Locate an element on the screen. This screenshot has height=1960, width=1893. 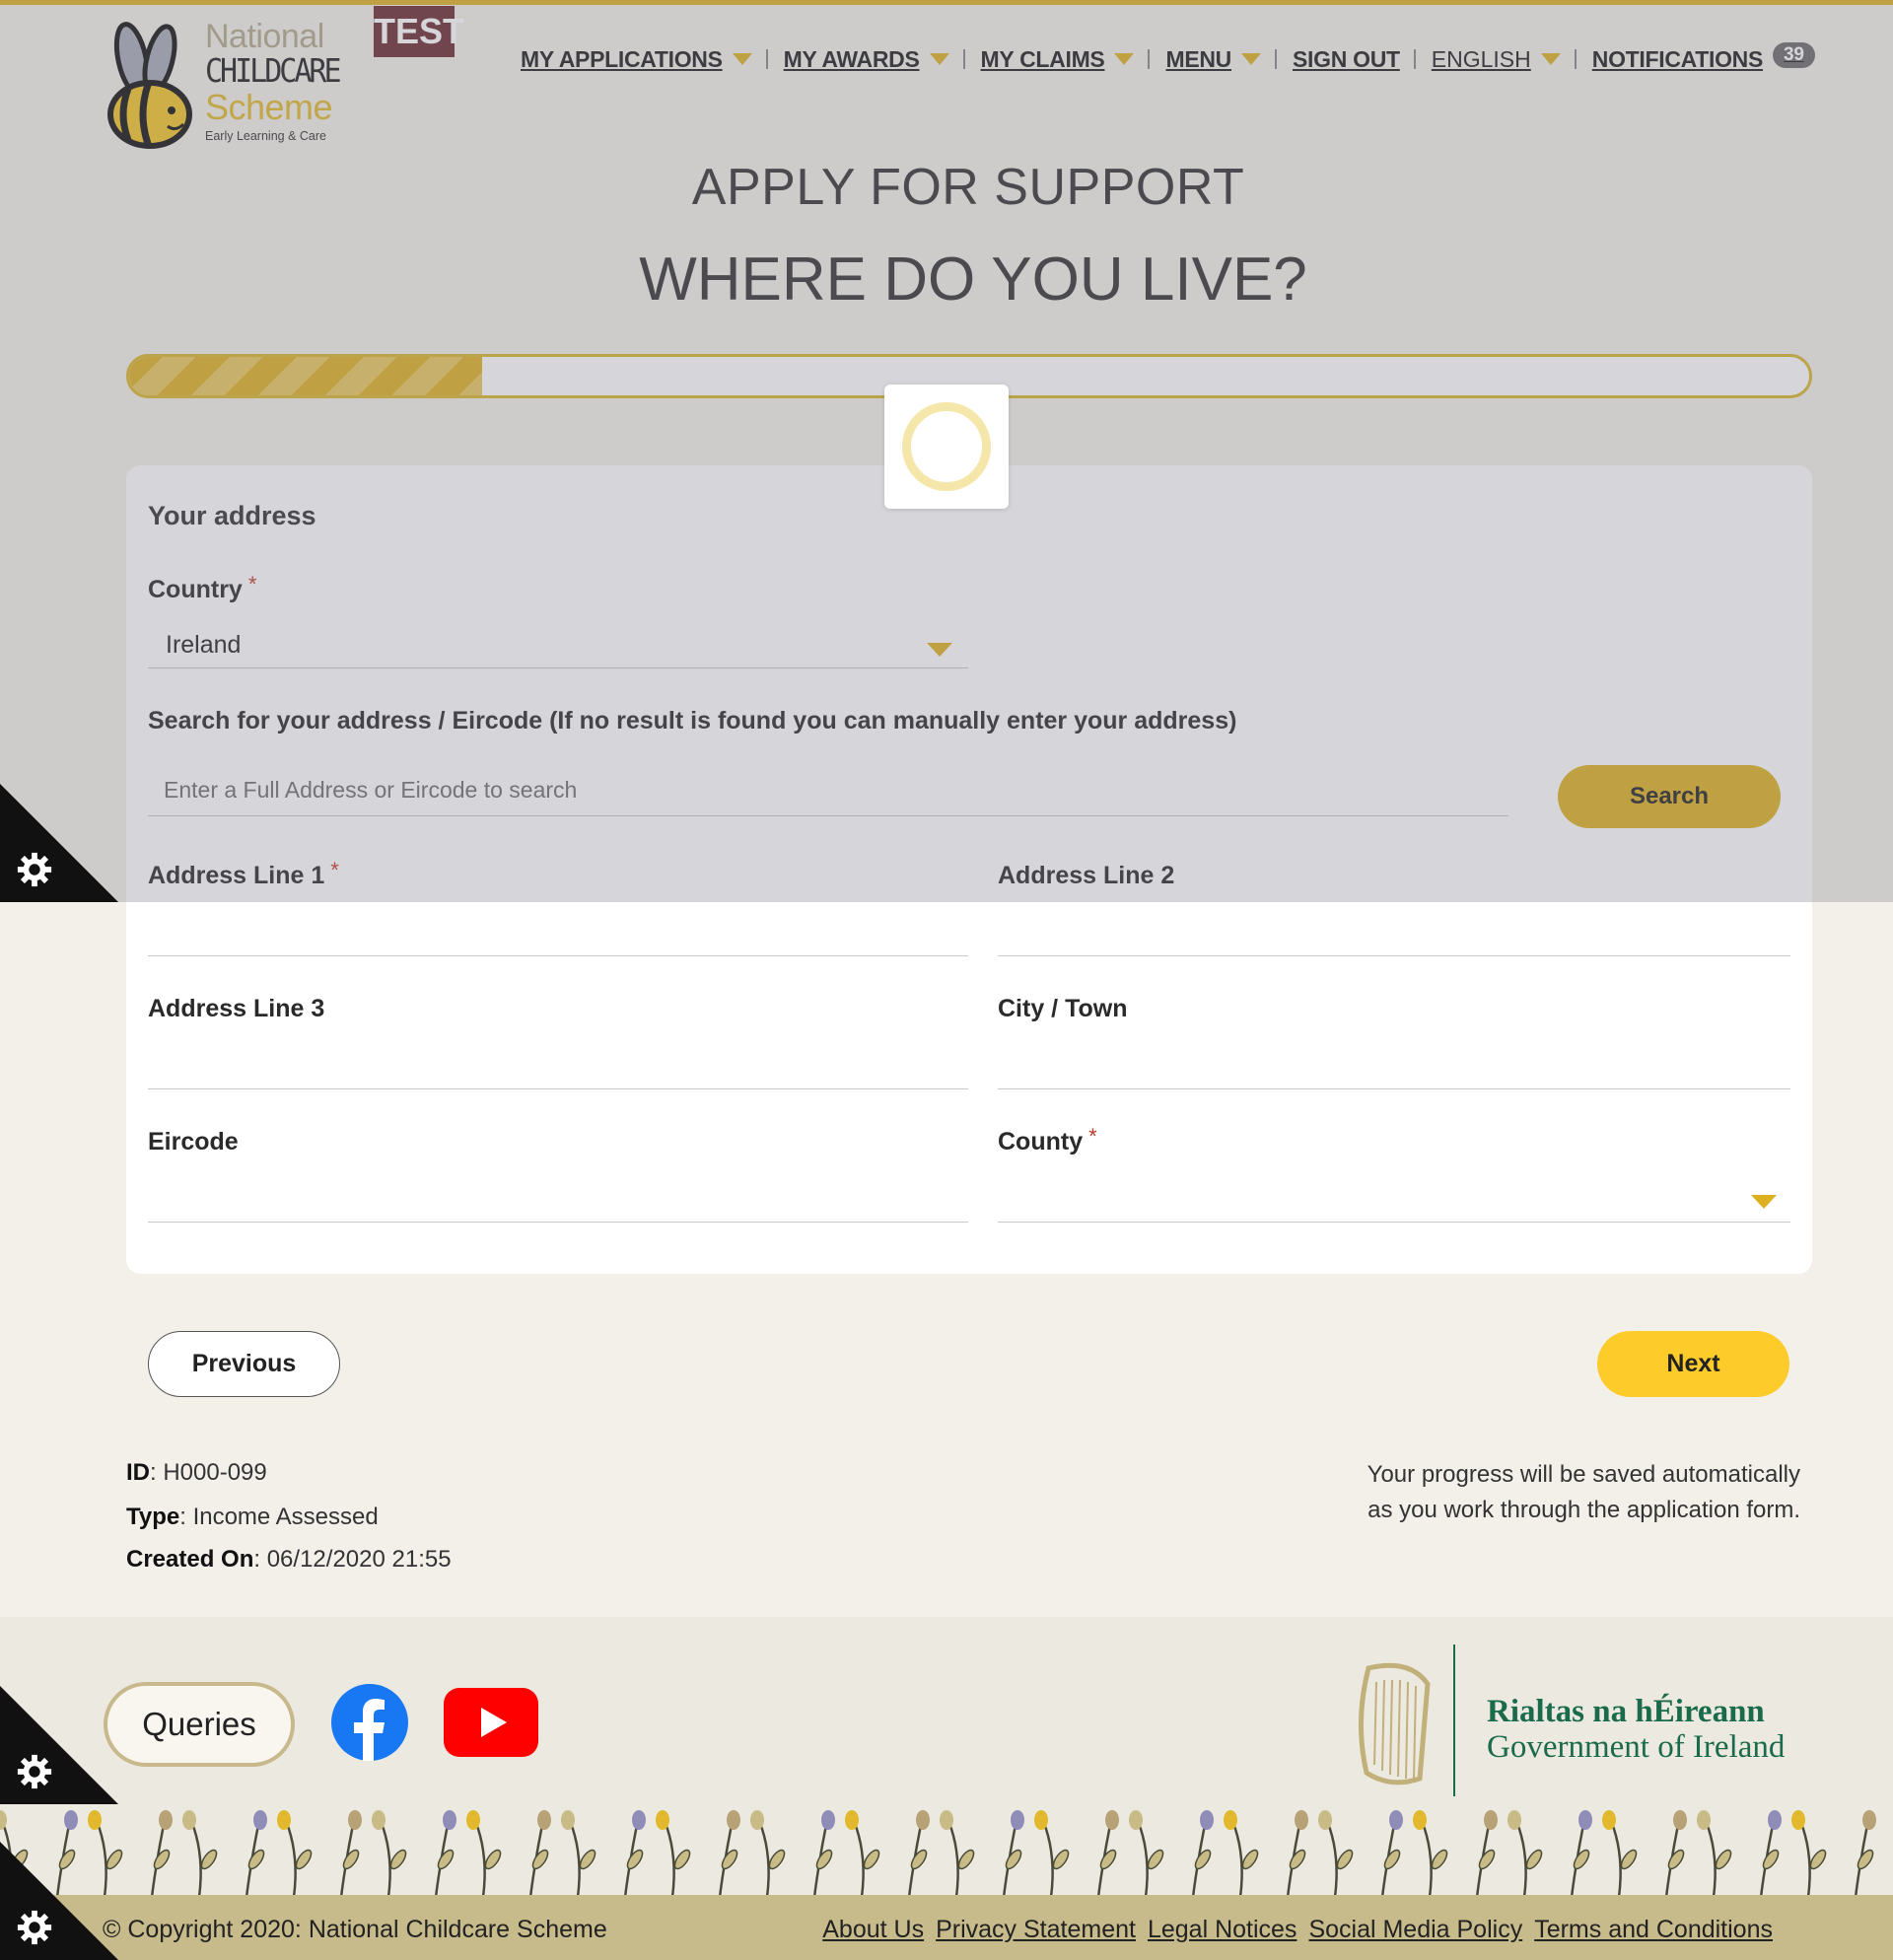
application-created-label: Created On is located at coordinates (190, 1559).